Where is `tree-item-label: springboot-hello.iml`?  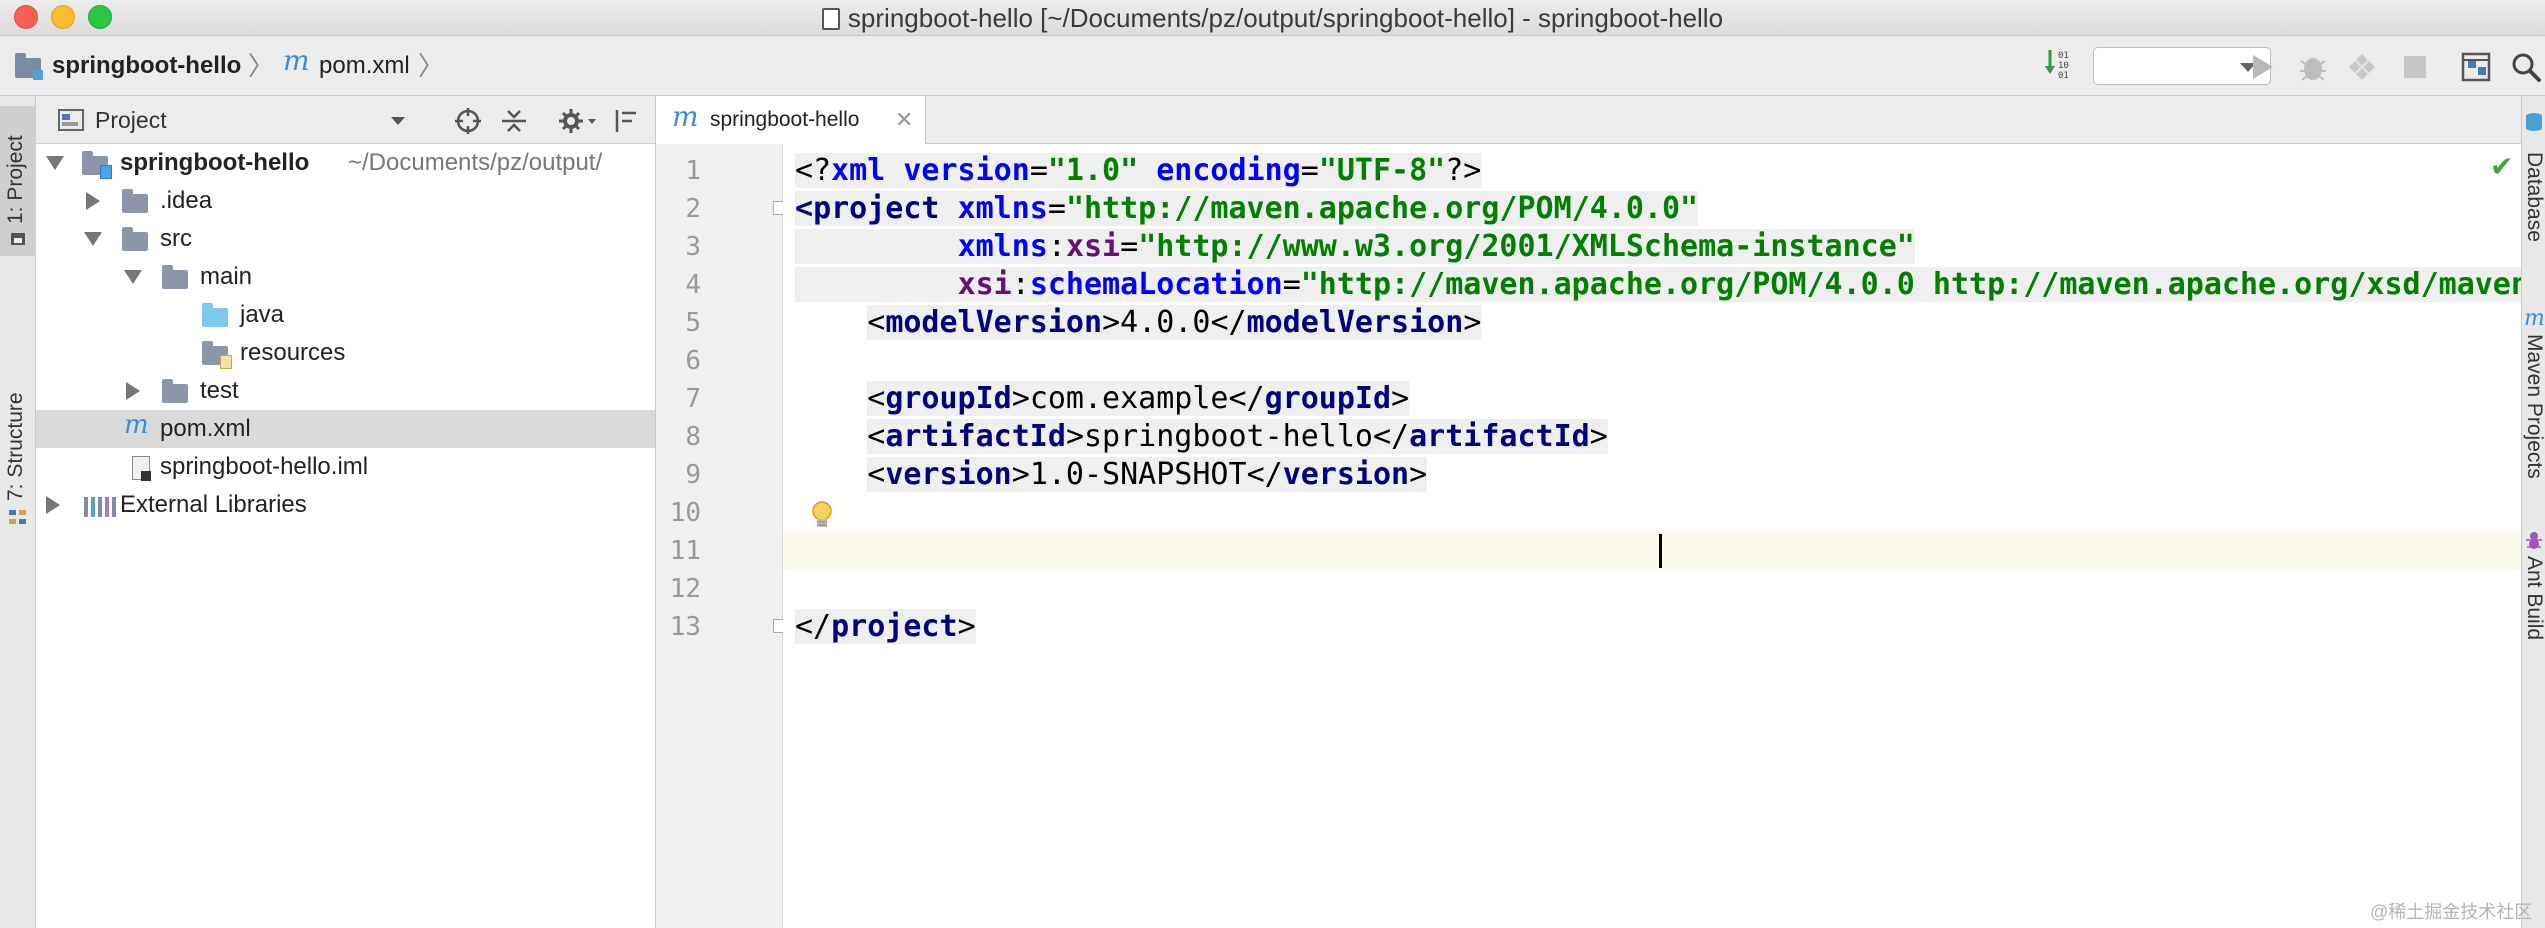 tree-item-label: springboot-hello.iml is located at coordinates (264, 466).